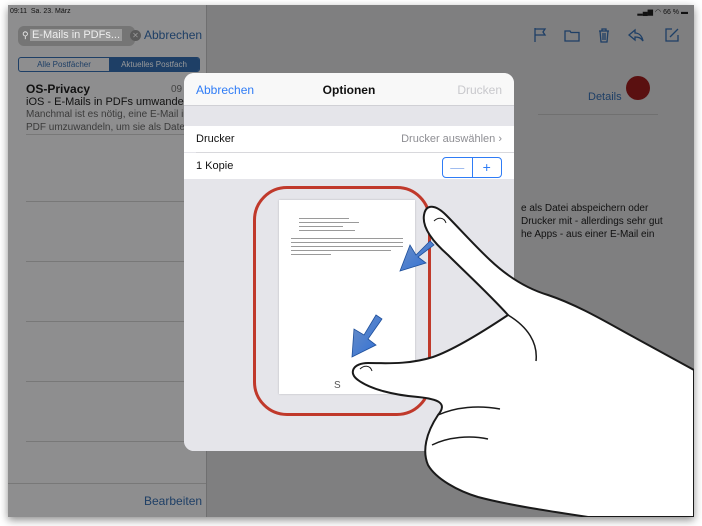 The image size is (702, 526). What do you see at coordinates (367, 336) in the screenshot?
I see `pinch-arrow-down-icon` at bounding box center [367, 336].